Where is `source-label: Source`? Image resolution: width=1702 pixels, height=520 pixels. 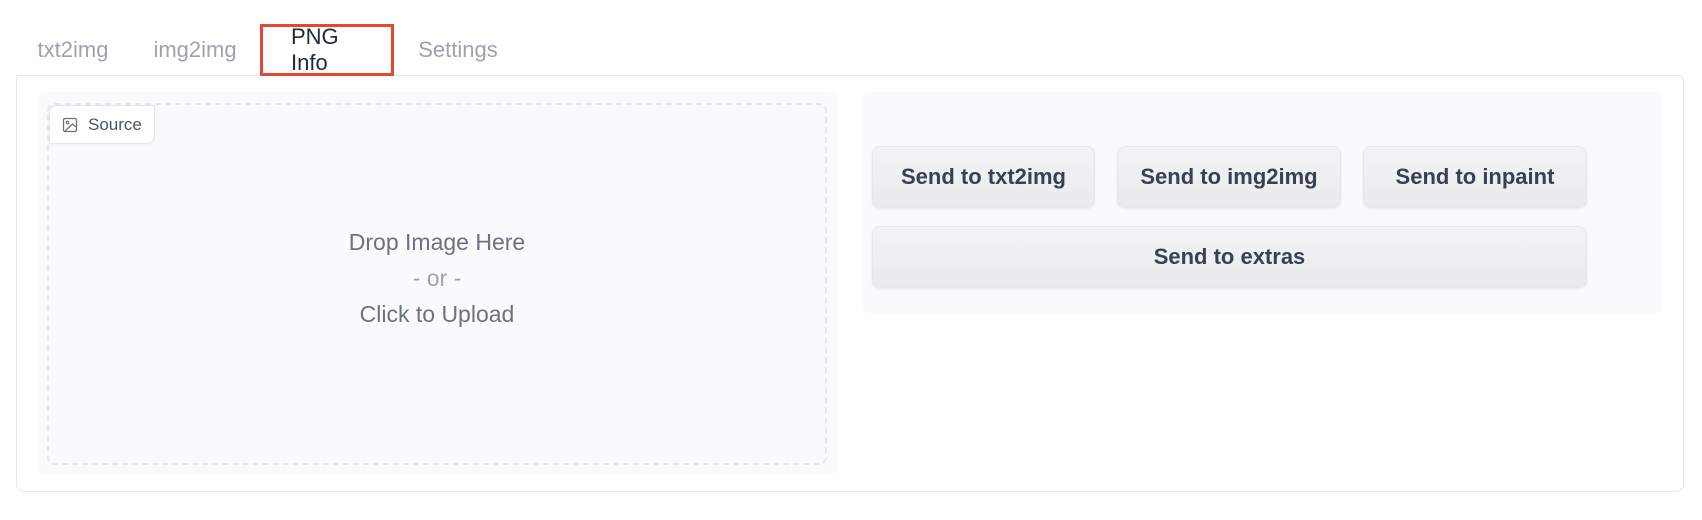
source-label: Source is located at coordinates (102, 124).